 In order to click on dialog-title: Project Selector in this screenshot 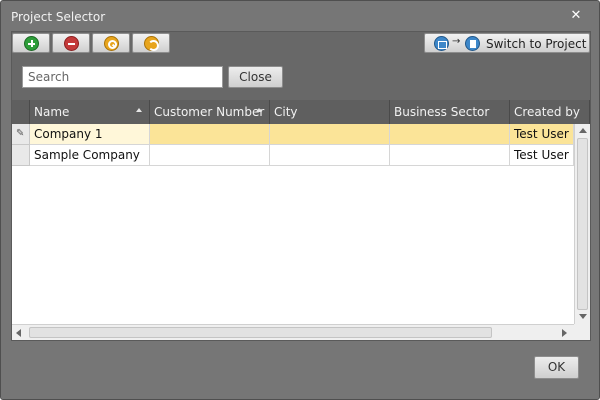, I will do `click(58, 17)`.